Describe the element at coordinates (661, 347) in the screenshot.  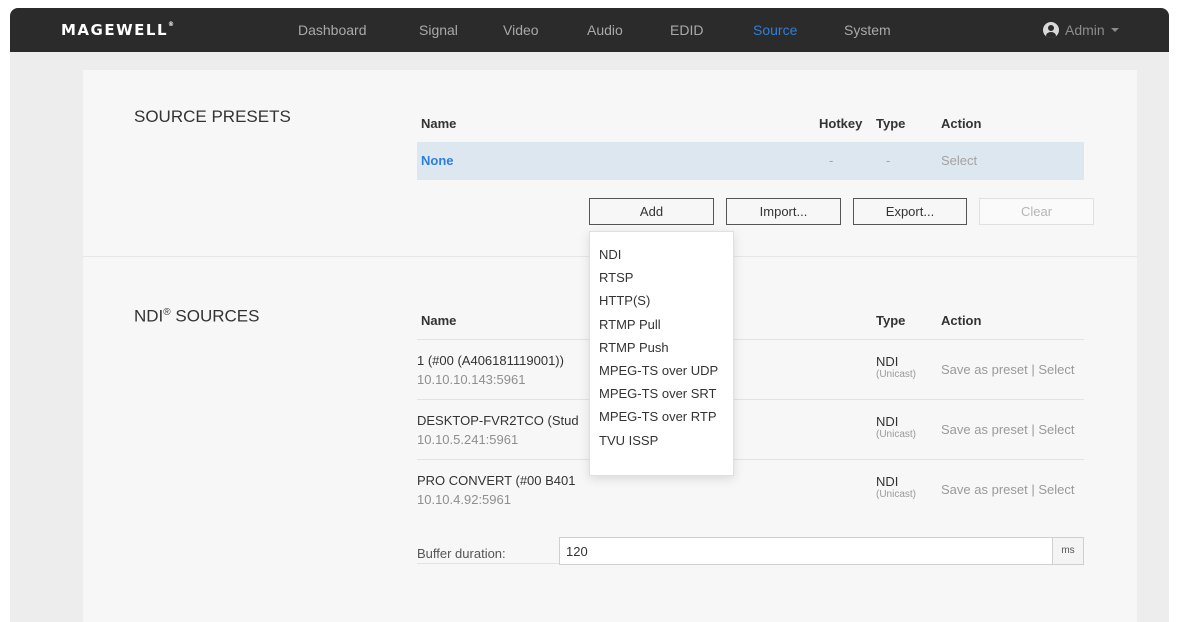
I see `menu-item-rtmp-push: RTMP Push` at that location.